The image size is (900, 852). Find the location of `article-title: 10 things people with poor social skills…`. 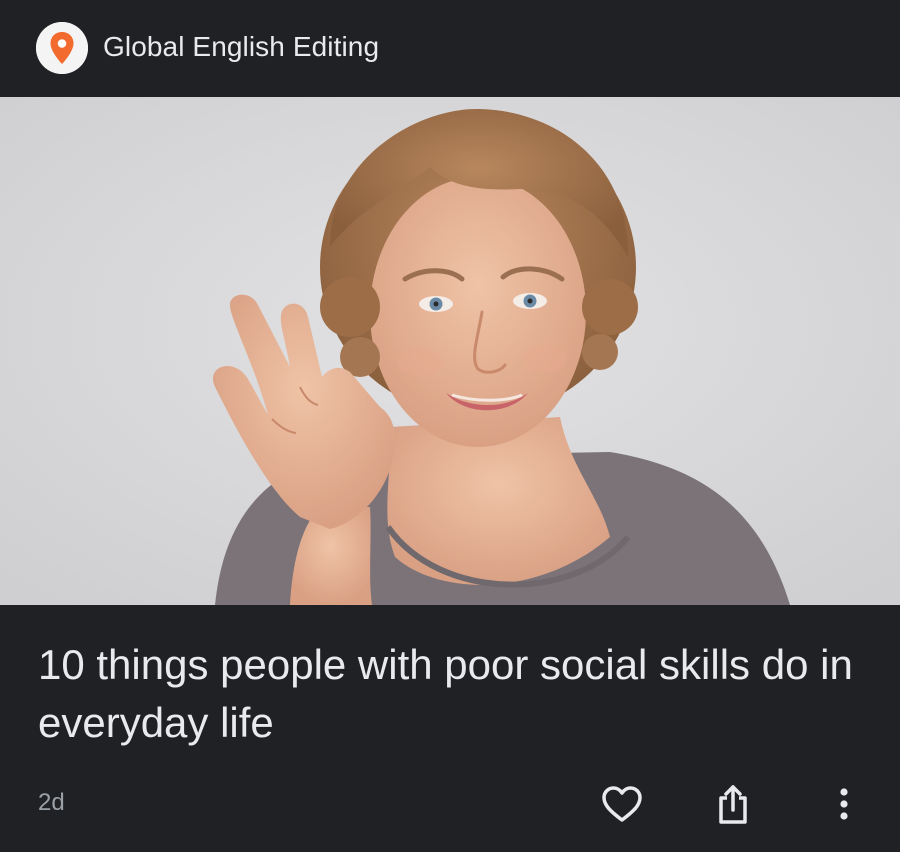

article-title: 10 things people with poor social skills… is located at coordinates (448, 694).